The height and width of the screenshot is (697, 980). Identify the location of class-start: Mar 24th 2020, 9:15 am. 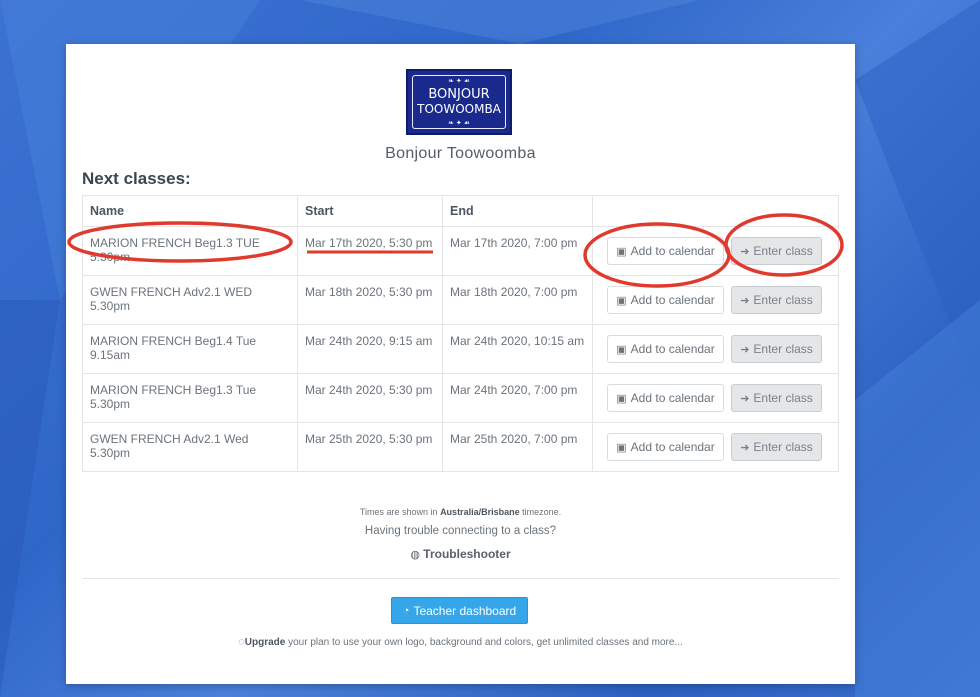
(370, 349).